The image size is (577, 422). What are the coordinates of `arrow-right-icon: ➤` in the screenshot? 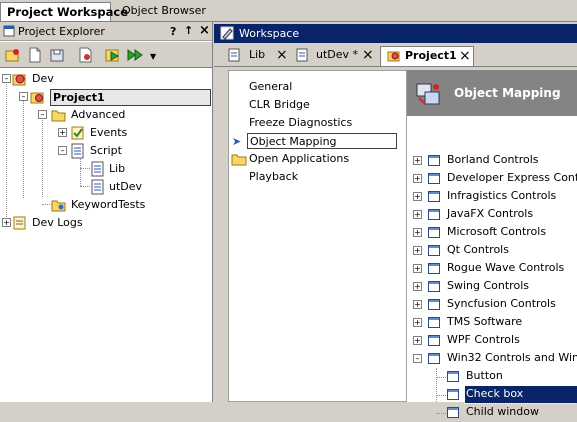 It's located at (237, 141).